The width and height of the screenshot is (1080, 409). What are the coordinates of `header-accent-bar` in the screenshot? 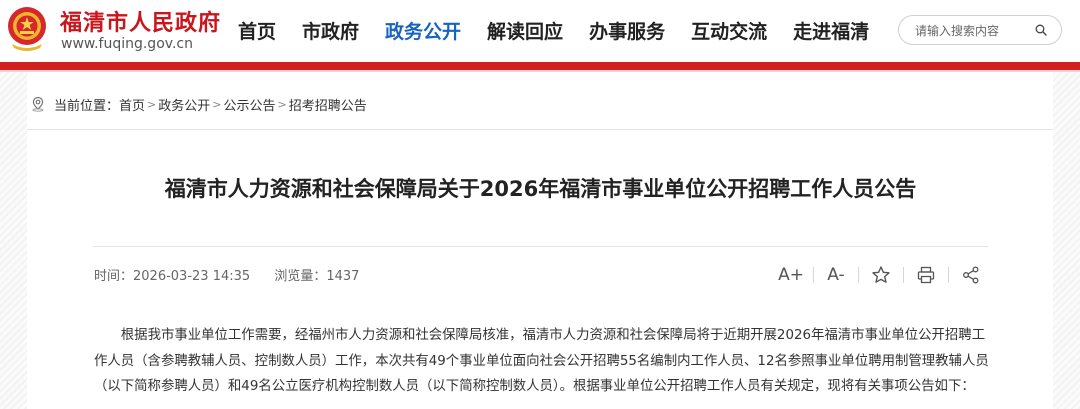 It's located at (540, 66).